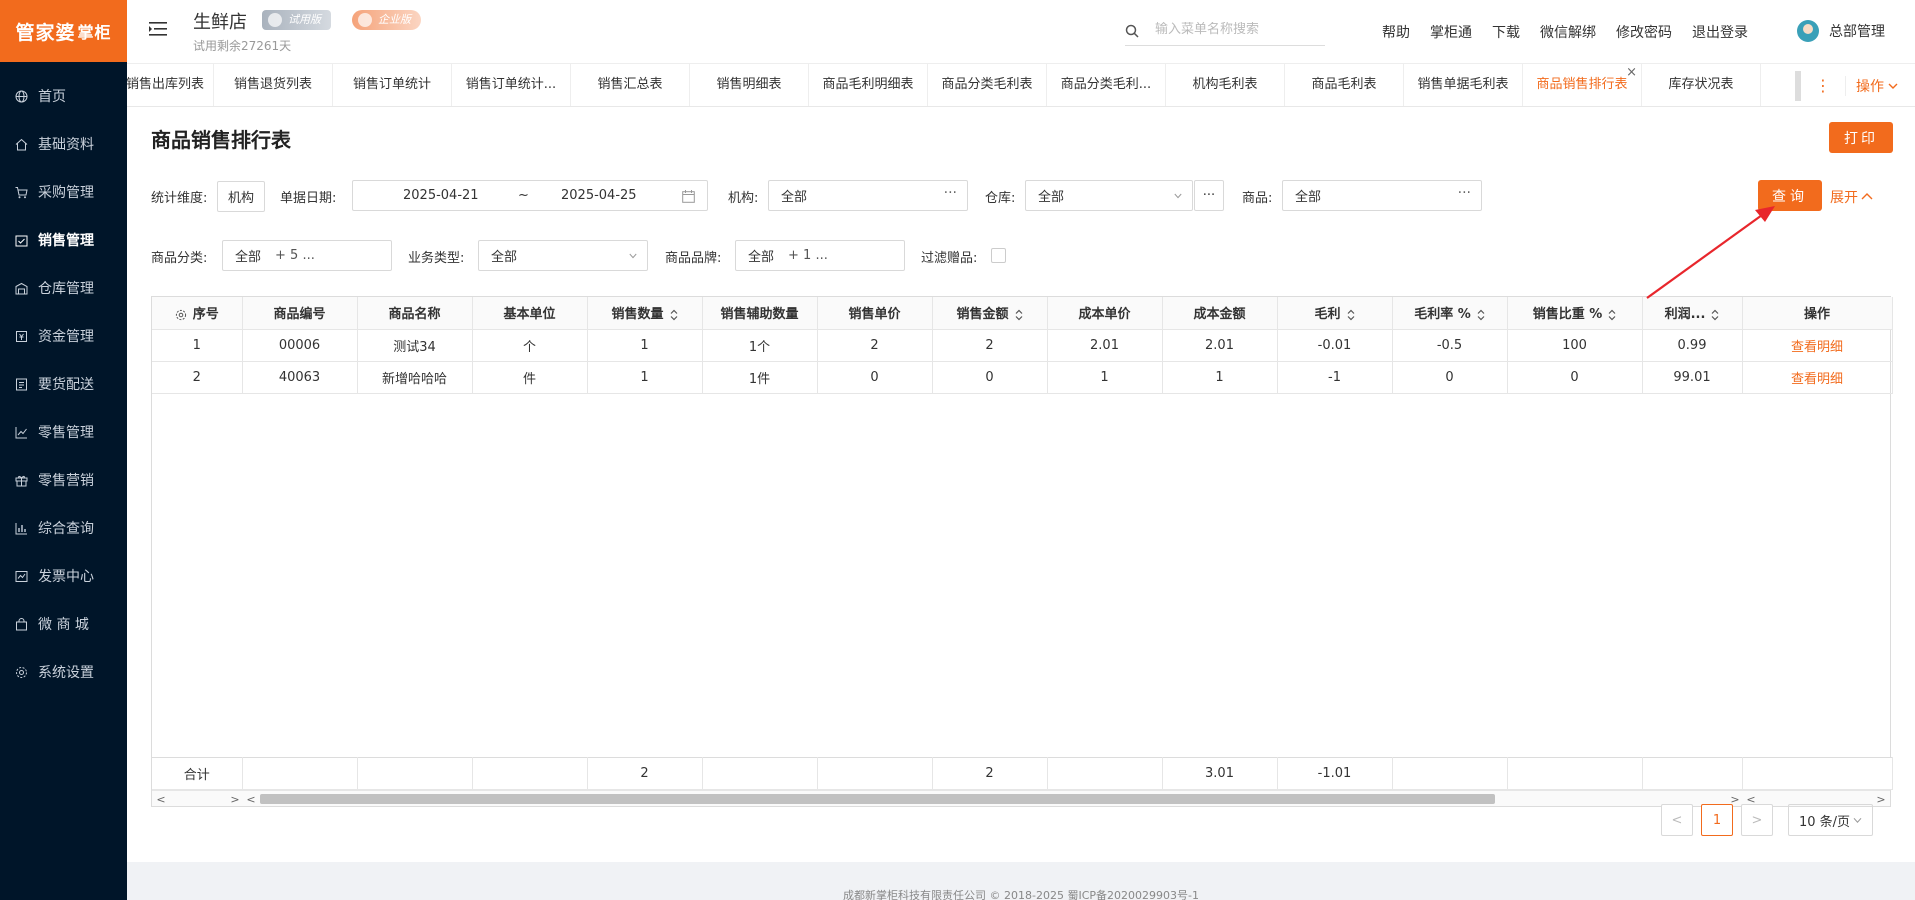 This screenshot has width=1915, height=900. I want to click on query-button: 查询, so click(1790, 195).